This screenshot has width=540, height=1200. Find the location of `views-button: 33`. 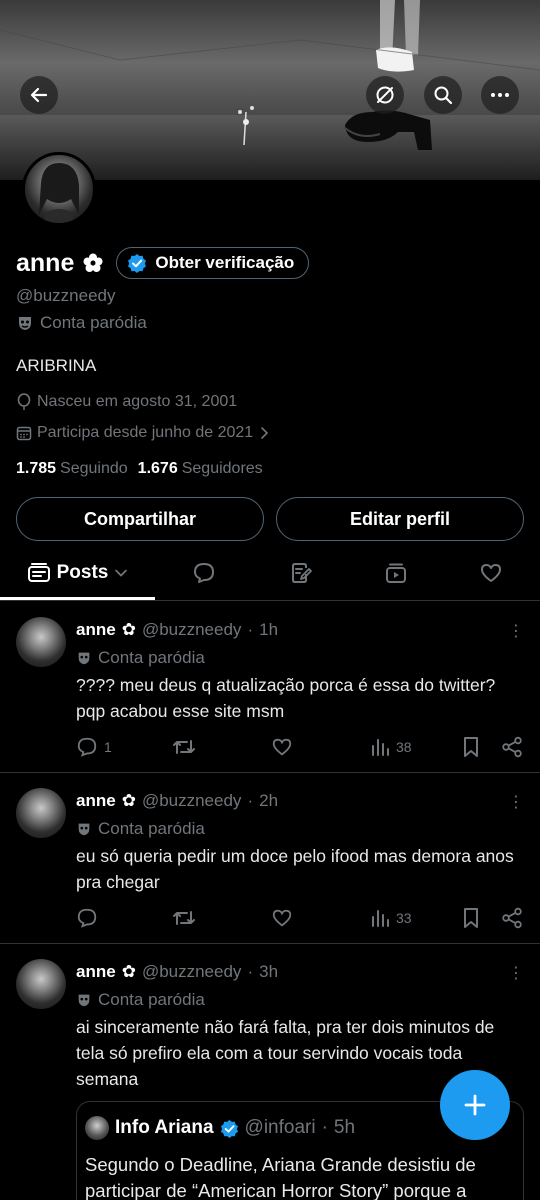

views-button: 33 is located at coordinates (391, 918).